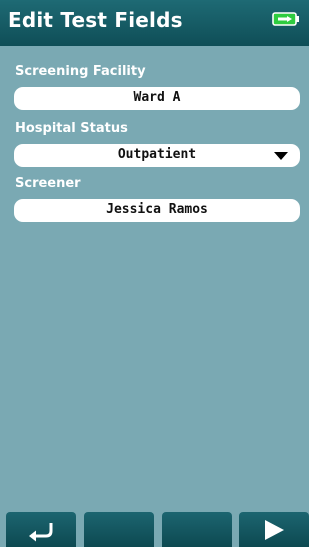  I want to click on screening-facility-field: Ward A, so click(157, 98).